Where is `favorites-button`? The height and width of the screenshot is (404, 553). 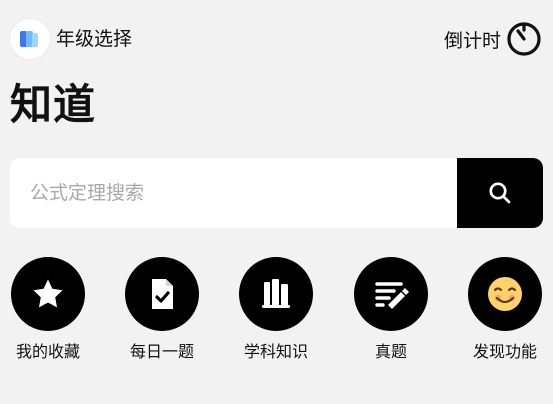 favorites-button is located at coordinates (48, 294).